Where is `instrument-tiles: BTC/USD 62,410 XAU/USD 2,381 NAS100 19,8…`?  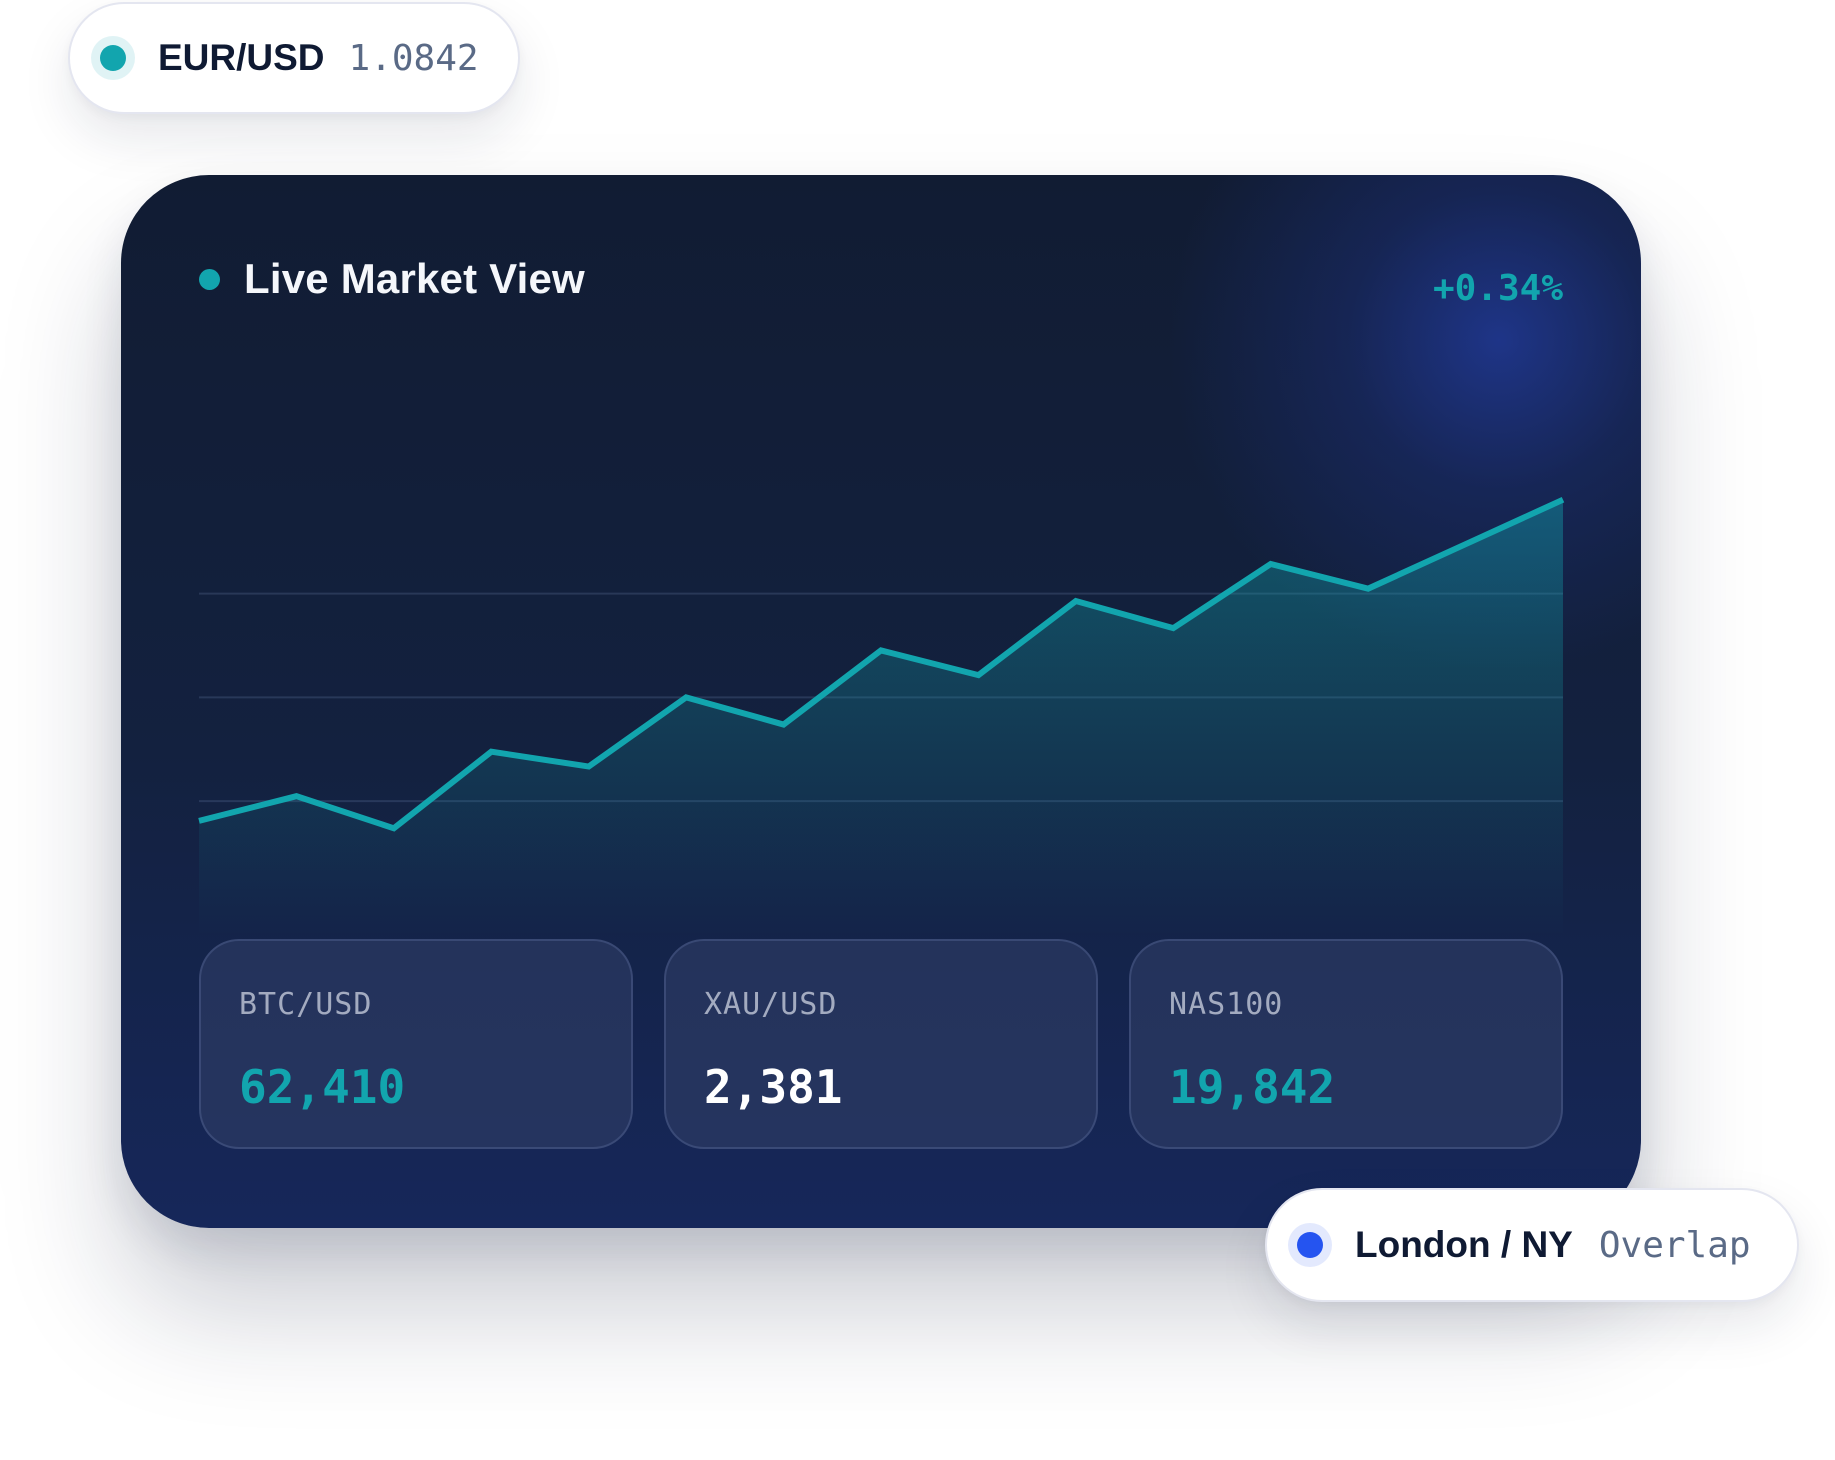 instrument-tiles: BTC/USD 62,410 XAU/USD 2,381 NAS100 19,8… is located at coordinates (881, 1044).